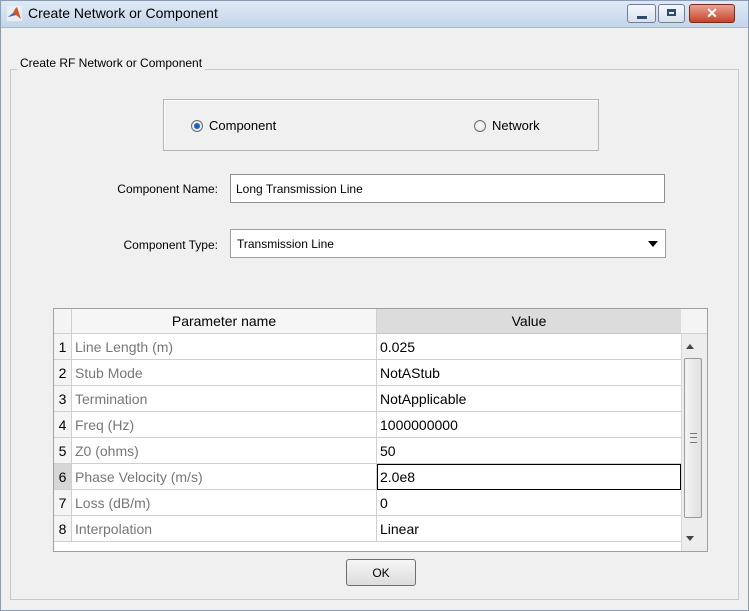 This screenshot has height=611, width=749. Describe the element at coordinates (690, 346) in the screenshot. I see `scroll-up-icon` at that location.